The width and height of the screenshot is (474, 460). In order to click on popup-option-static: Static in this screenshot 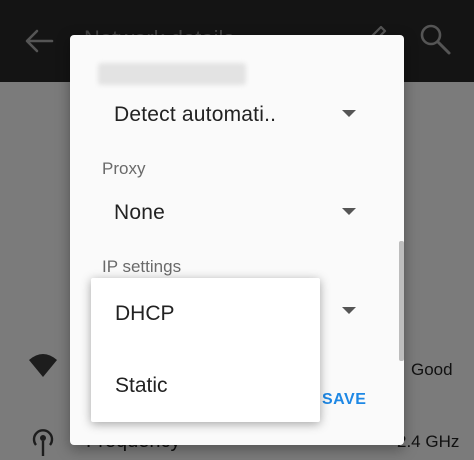, I will do `click(205, 386)`.